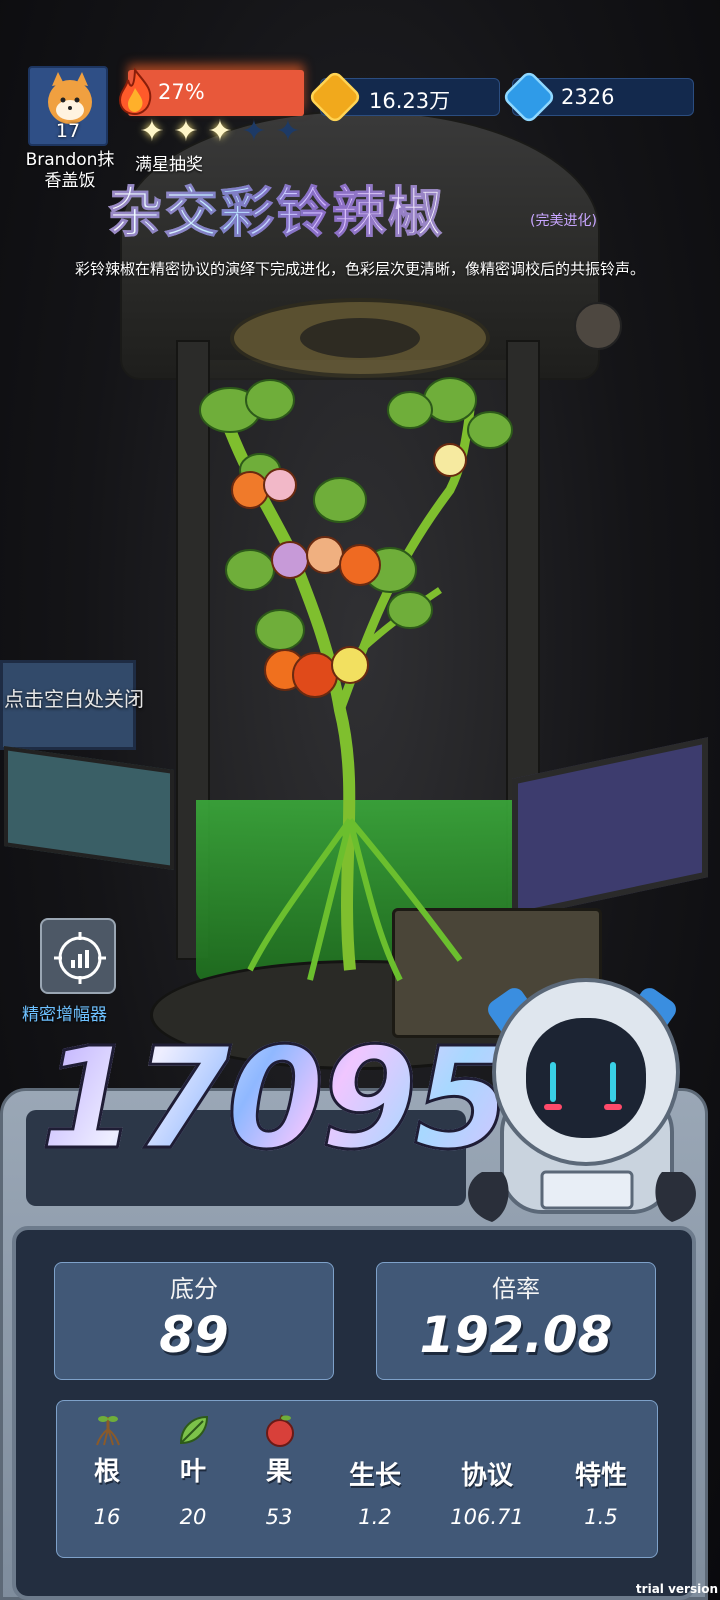 This screenshot has height=1600, width=720. I want to click on plant-description: 彩铃辣椒在精密协议的演绎下完成进化，色彩层次更清晰，像精密调校后的共振铃声。, so click(359, 269).